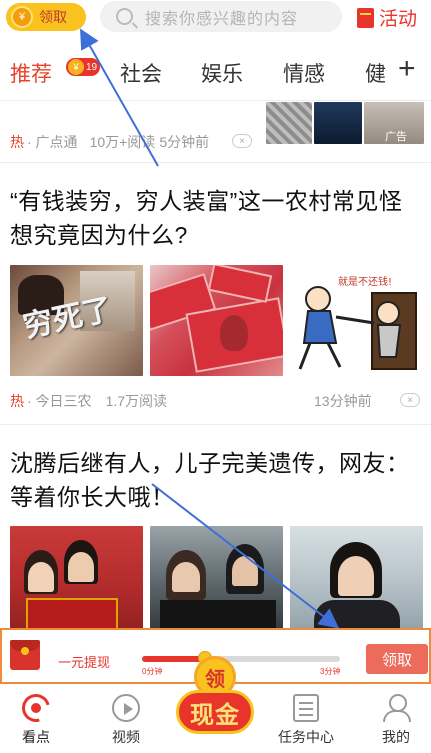 The width and height of the screenshot is (431, 753). What do you see at coordinates (365, 17) in the screenshot?
I see `gift-icon` at bounding box center [365, 17].